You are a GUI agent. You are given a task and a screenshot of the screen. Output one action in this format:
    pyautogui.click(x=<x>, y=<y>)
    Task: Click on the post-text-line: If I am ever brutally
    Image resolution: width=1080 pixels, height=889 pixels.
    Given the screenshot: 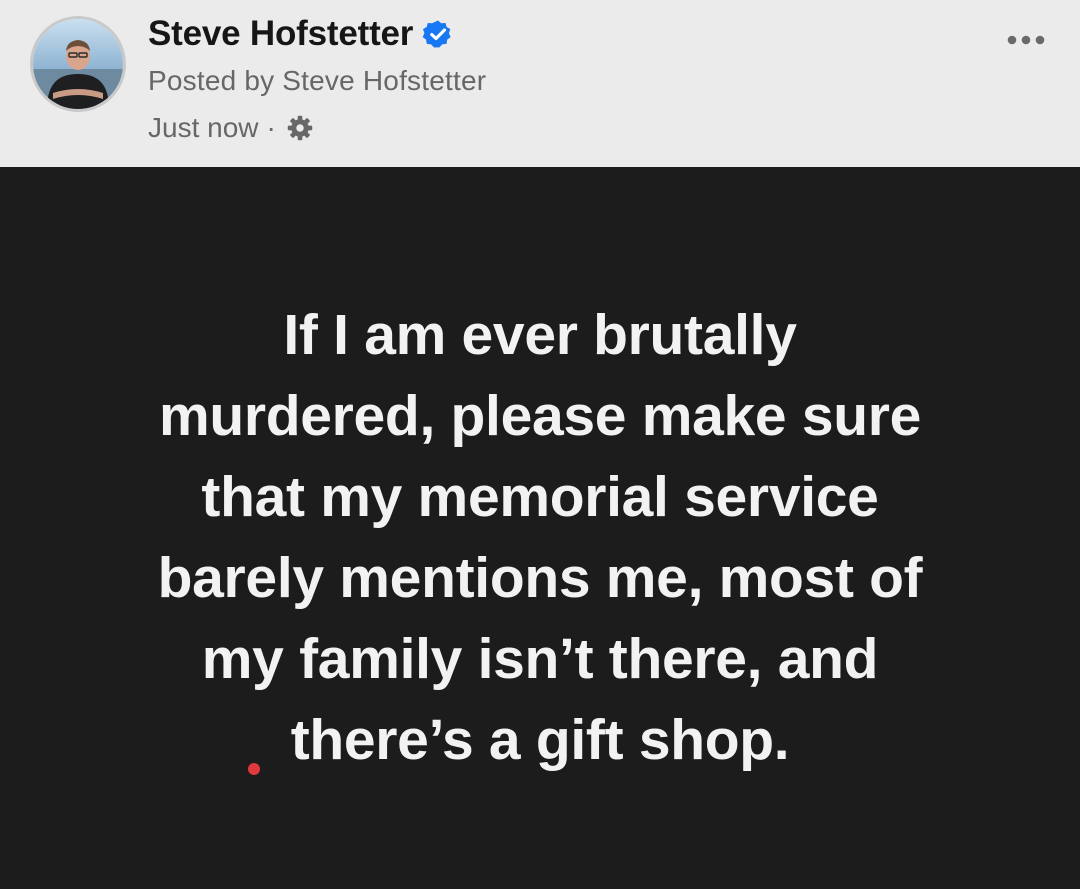 What is the action you would take?
    pyautogui.click(x=540, y=335)
    